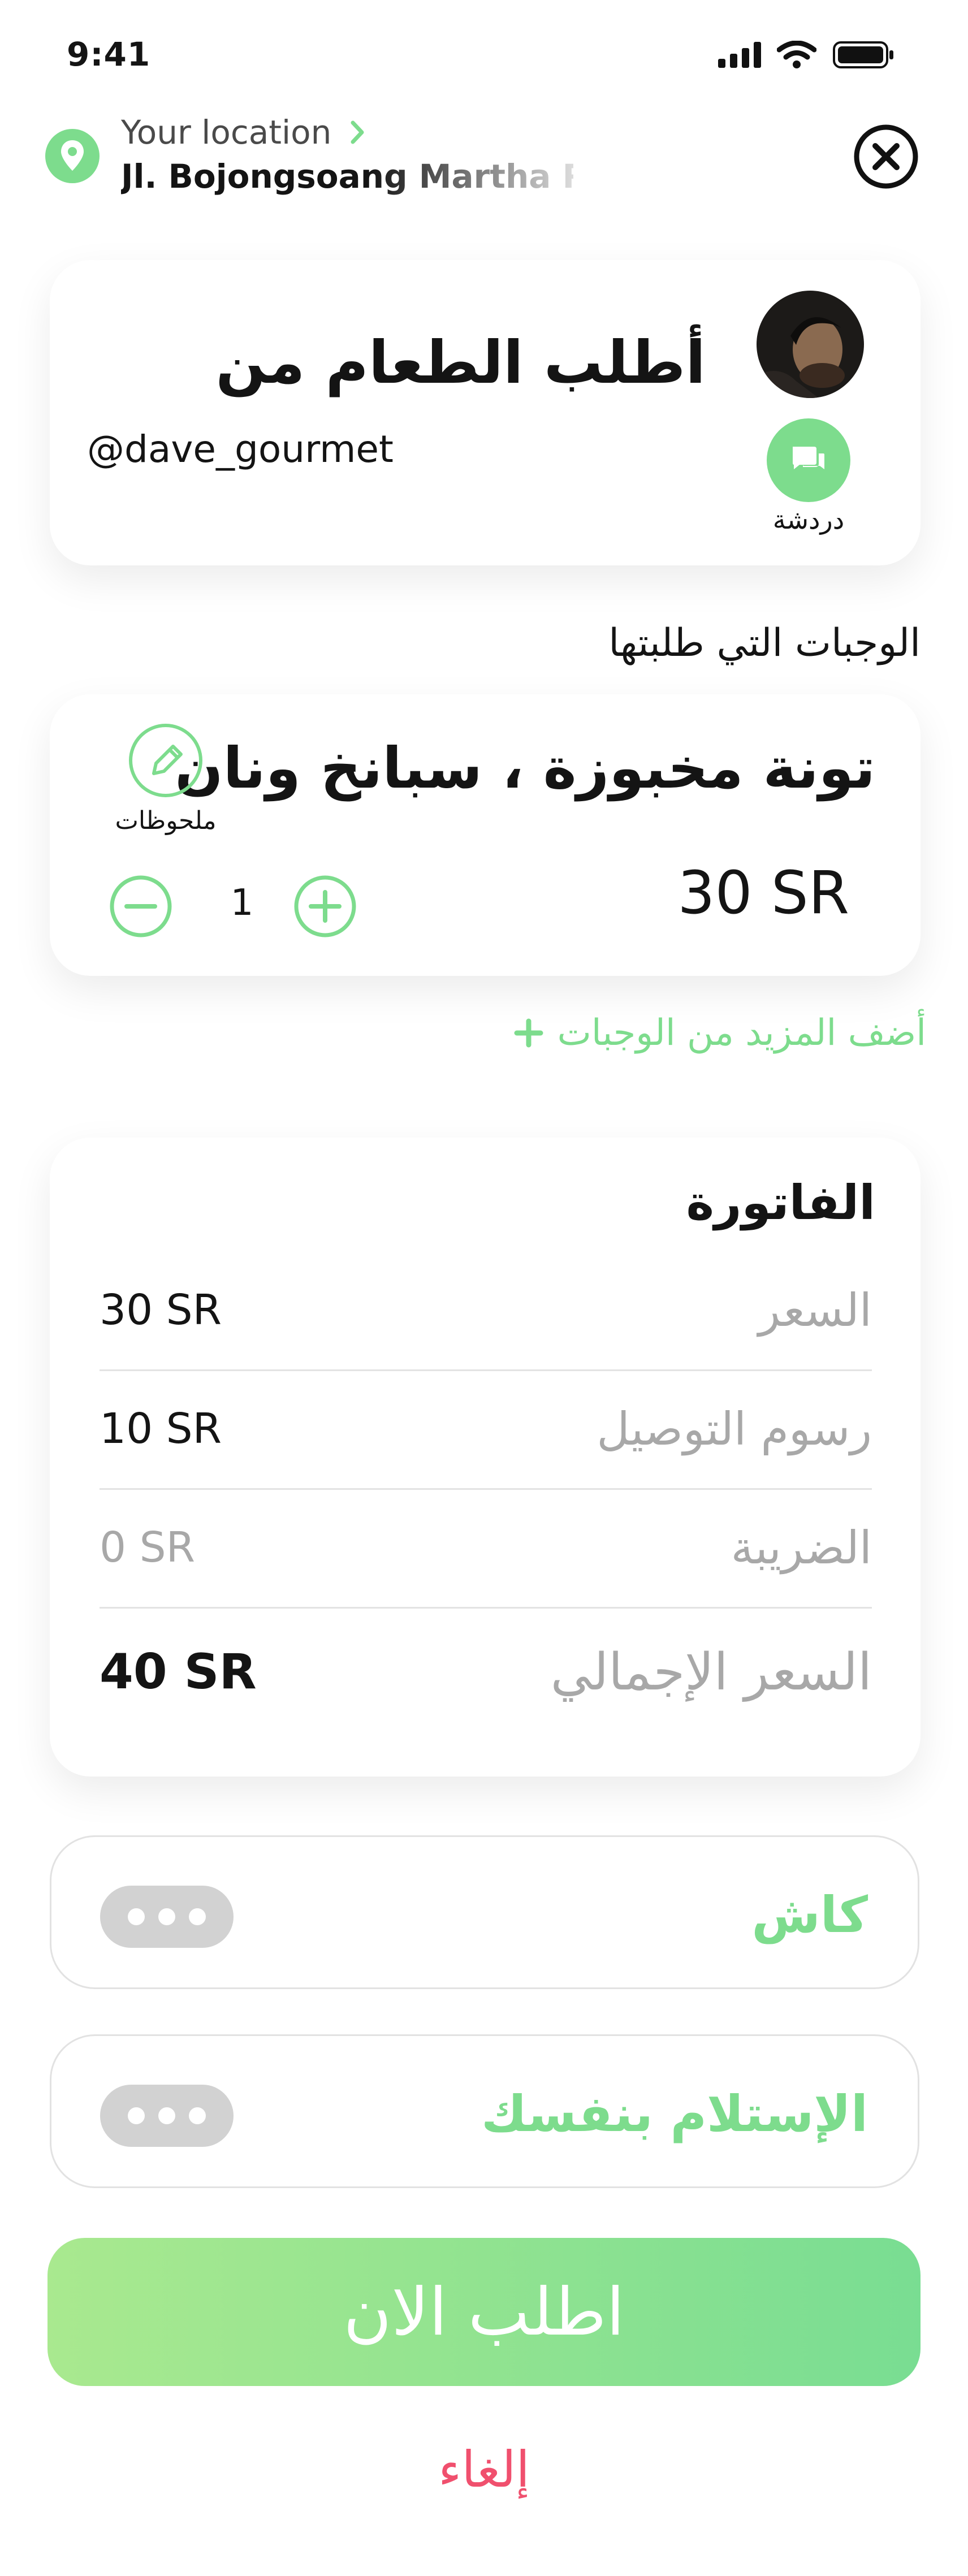  Describe the element at coordinates (765, 643) in the screenshot. I see `meals-section-title: الوجبات التي طلبتها` at that location.